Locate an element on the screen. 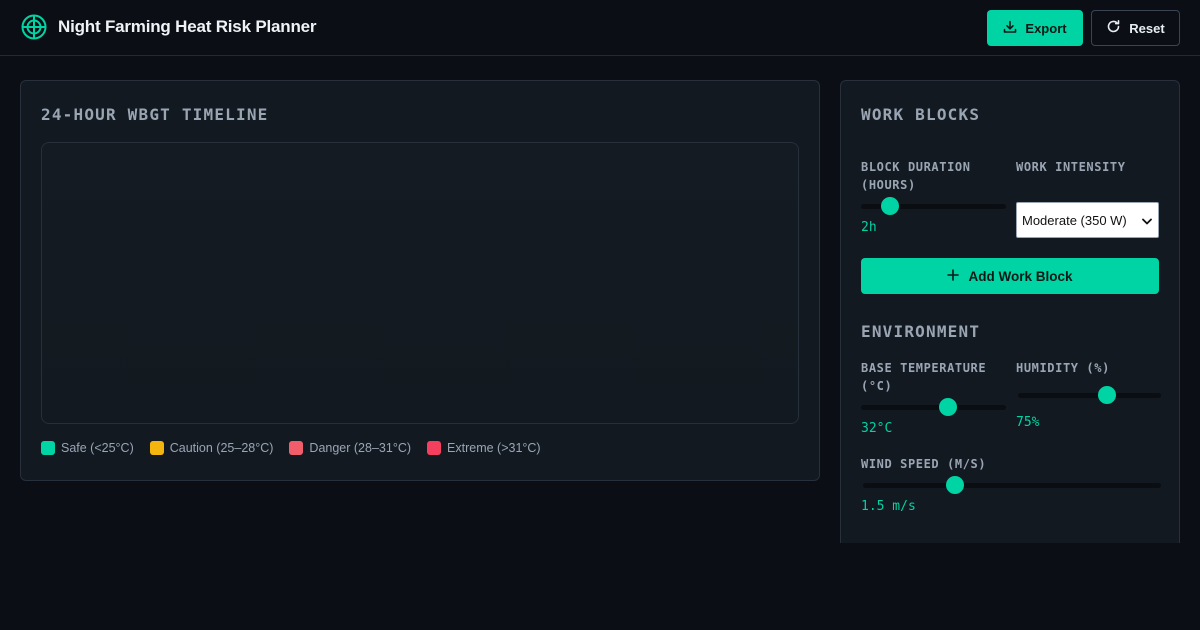 The height and width of the screenshot is (630, 1200). wind-speed-slider is located at coordinates (1012, 485).